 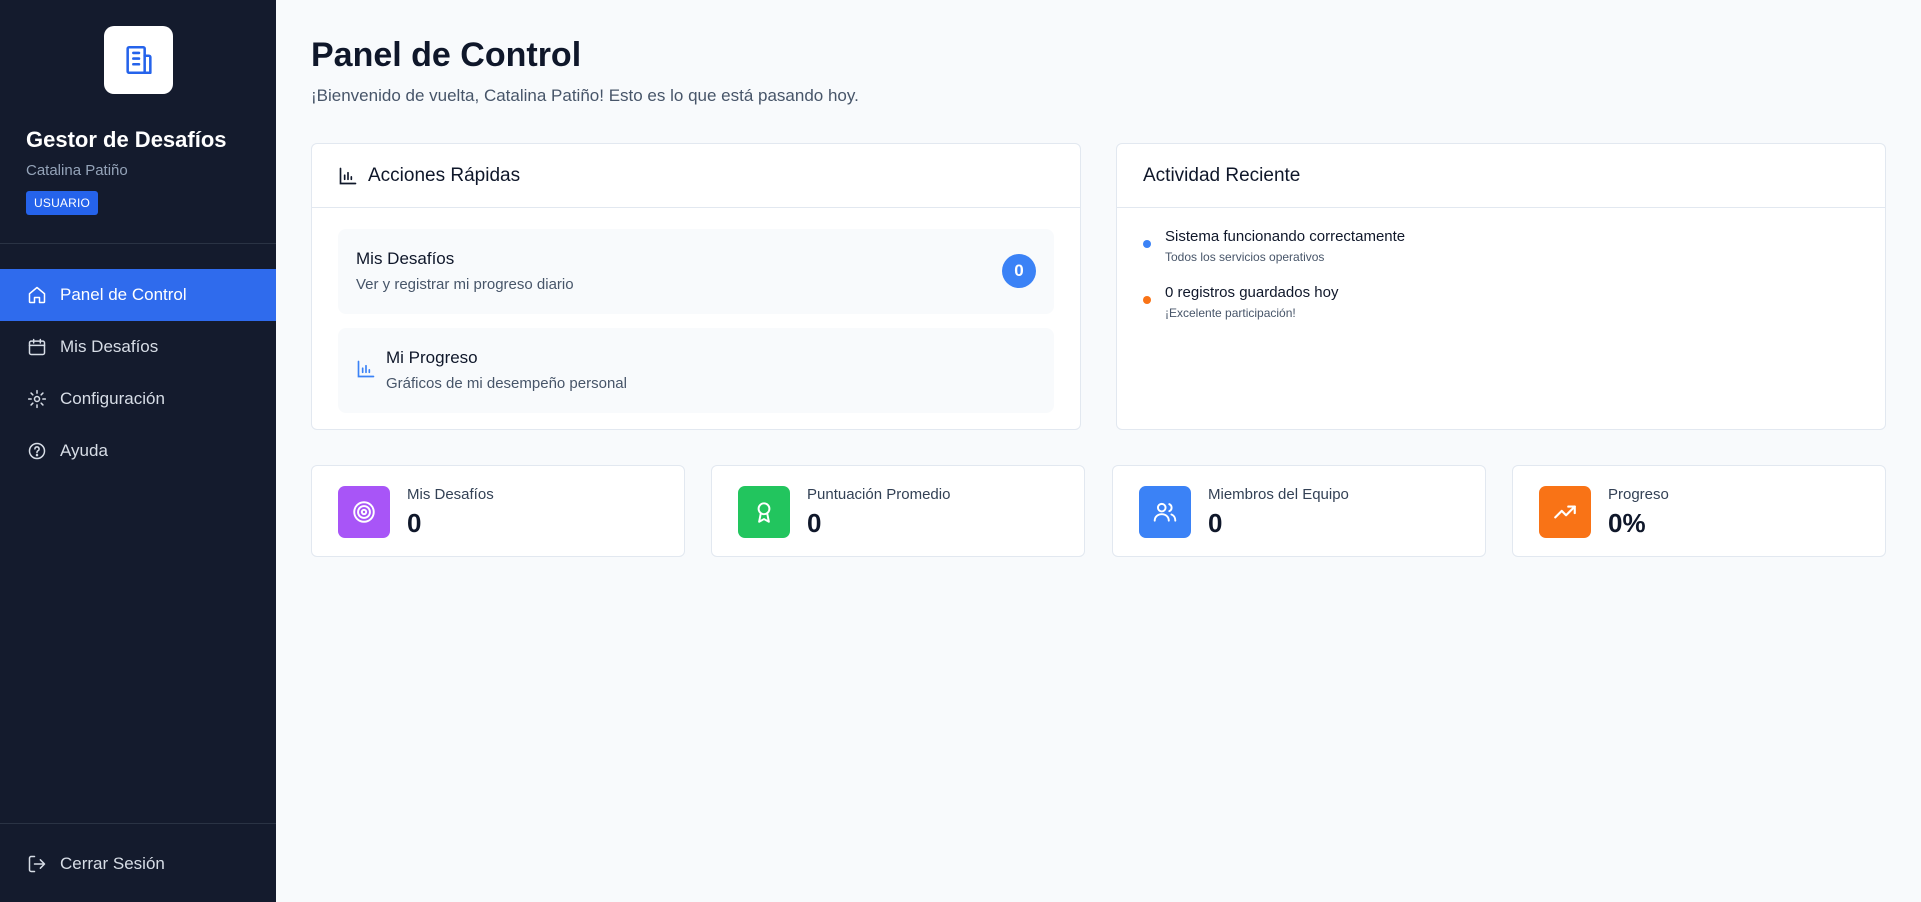 I want to click on page-title: Panel de Control, so click(x=446, y=55).